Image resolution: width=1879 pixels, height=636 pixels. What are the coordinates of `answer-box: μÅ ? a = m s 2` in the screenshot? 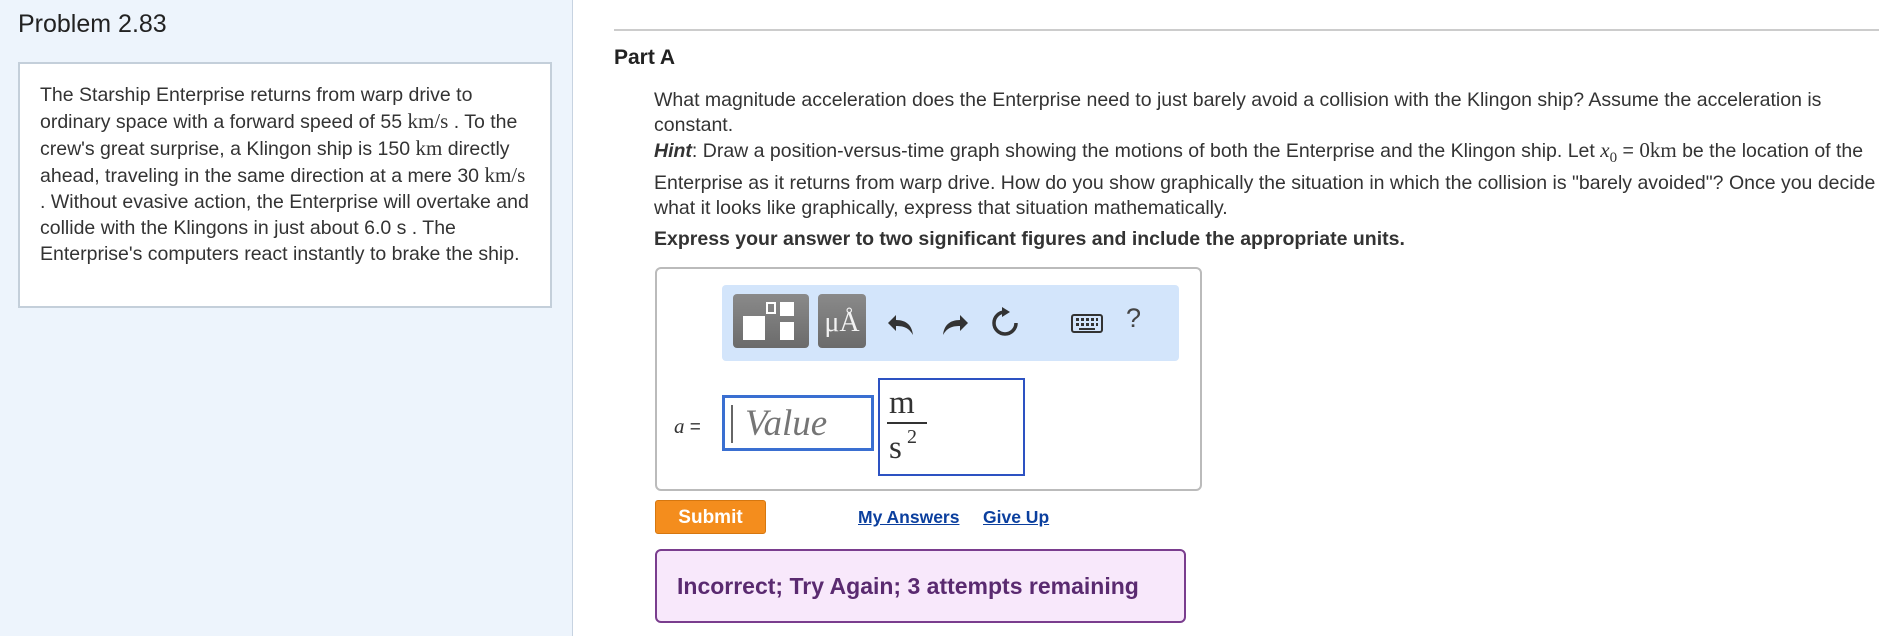 It's located at (928, 379).